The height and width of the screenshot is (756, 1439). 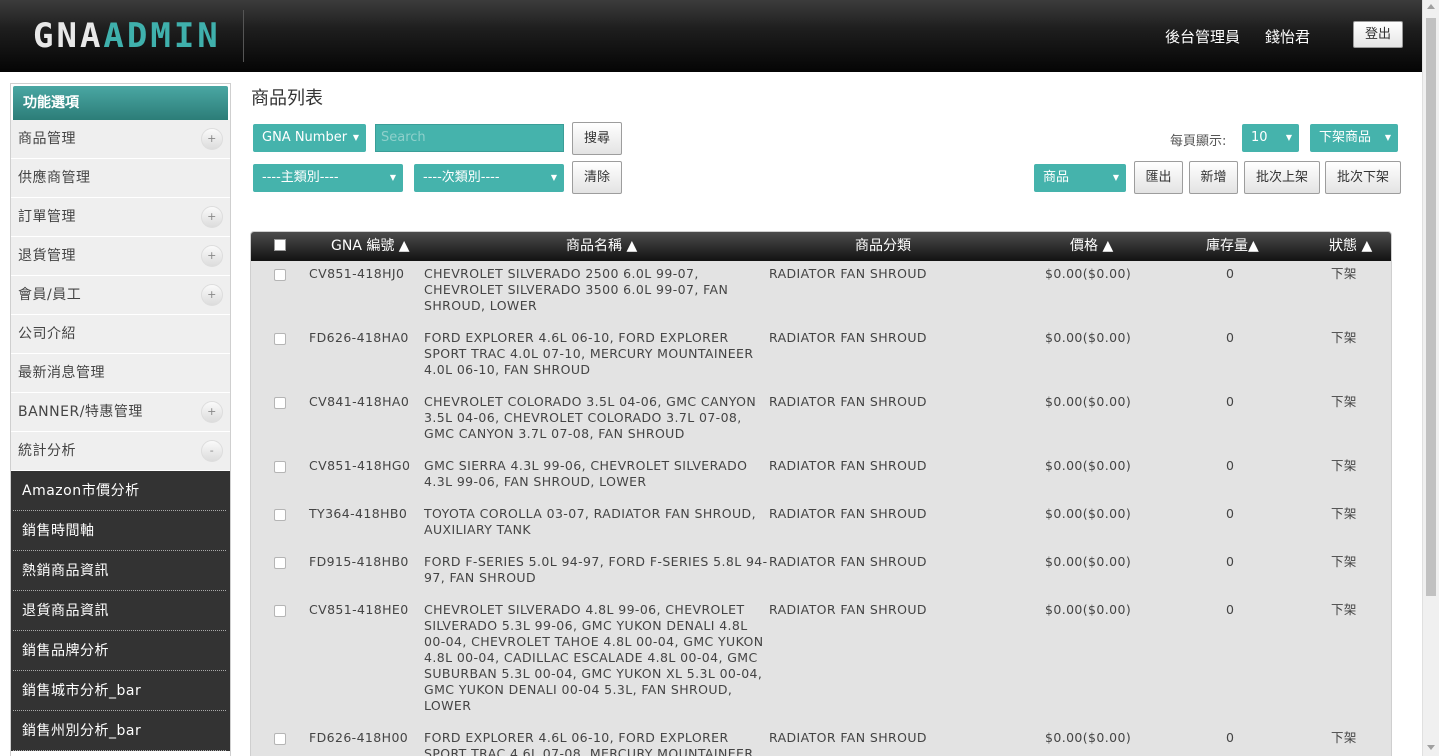 What do you see at coordinates (119, 651) in the screenshot?
I see `submenu-item: 銷售品牌分析` at bounding box center [119, 651].